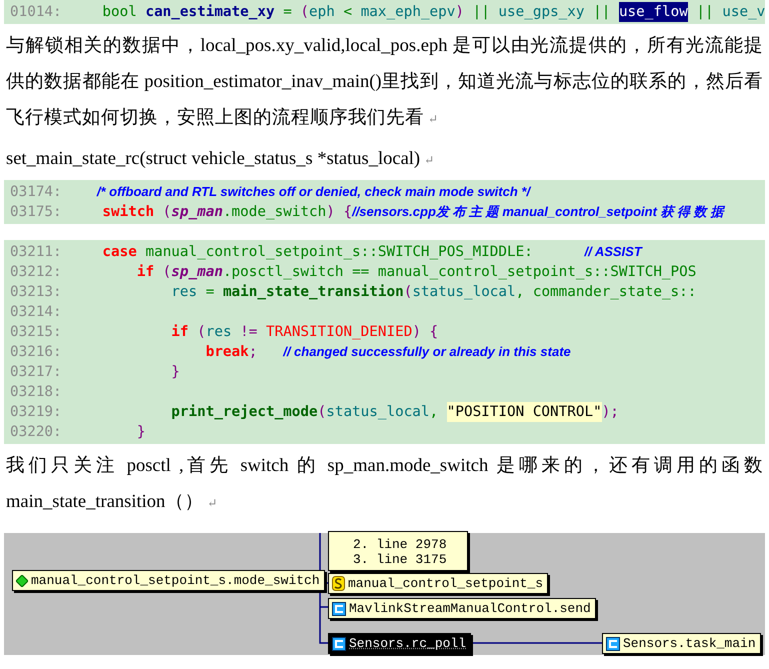 The height and width of the screenshot is (669, 769). What do you see at coordinates (412, 212) in the screenshot?
I see `code-line: switch (sp_man.mode_switch) {//sensors.cpp发 布 主 题 manual_control_setpoint 获 得 数 据` at bounding box center [412, 212].